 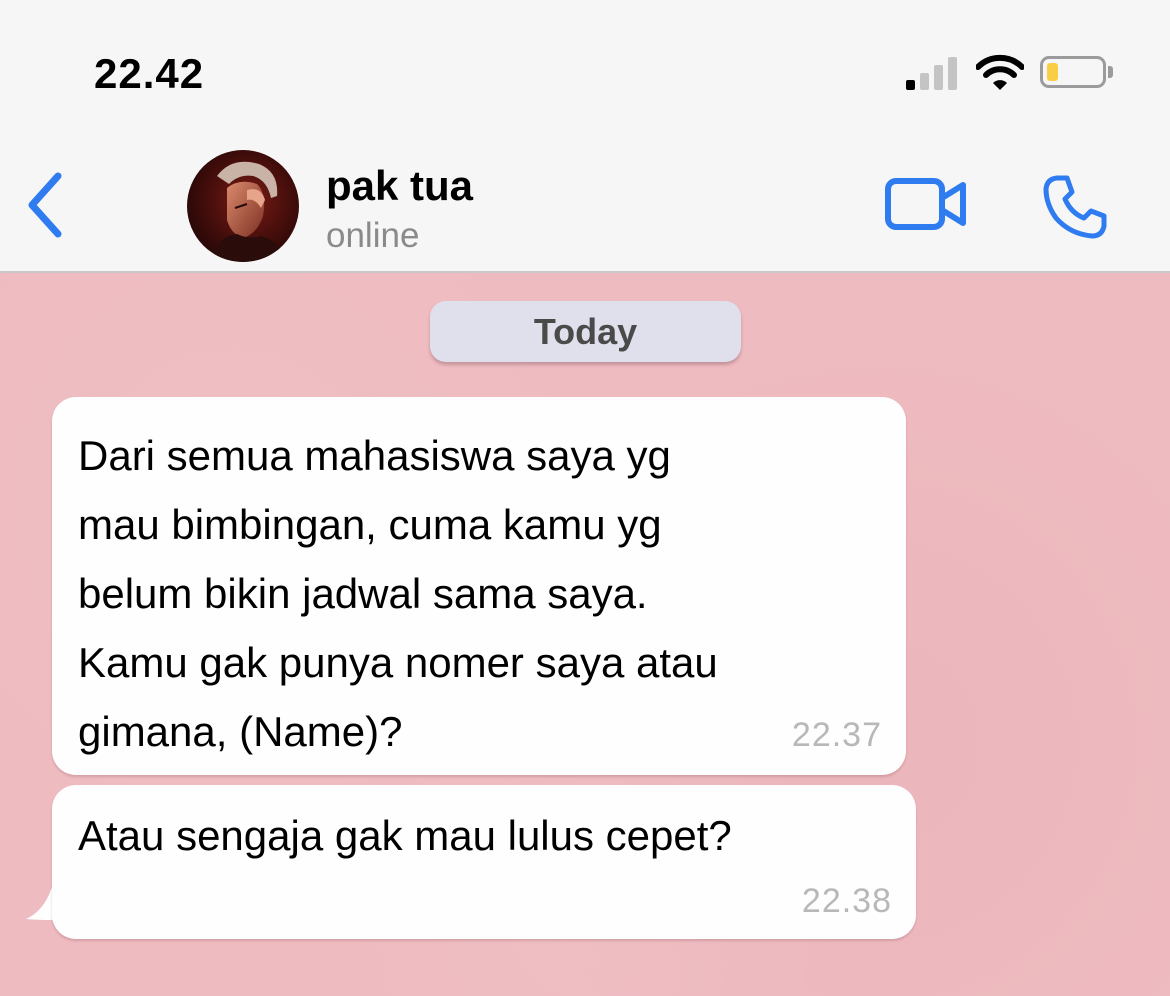 I want to click on message-time: 22.38, so click(x=846, y=901).